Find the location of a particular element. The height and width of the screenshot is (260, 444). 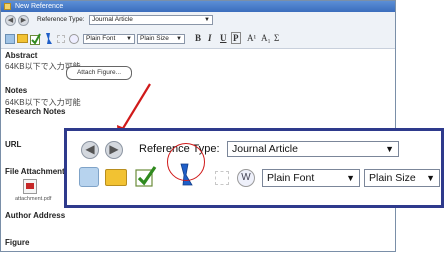

back-icon: ◀ is located at coordinates (90, 150).